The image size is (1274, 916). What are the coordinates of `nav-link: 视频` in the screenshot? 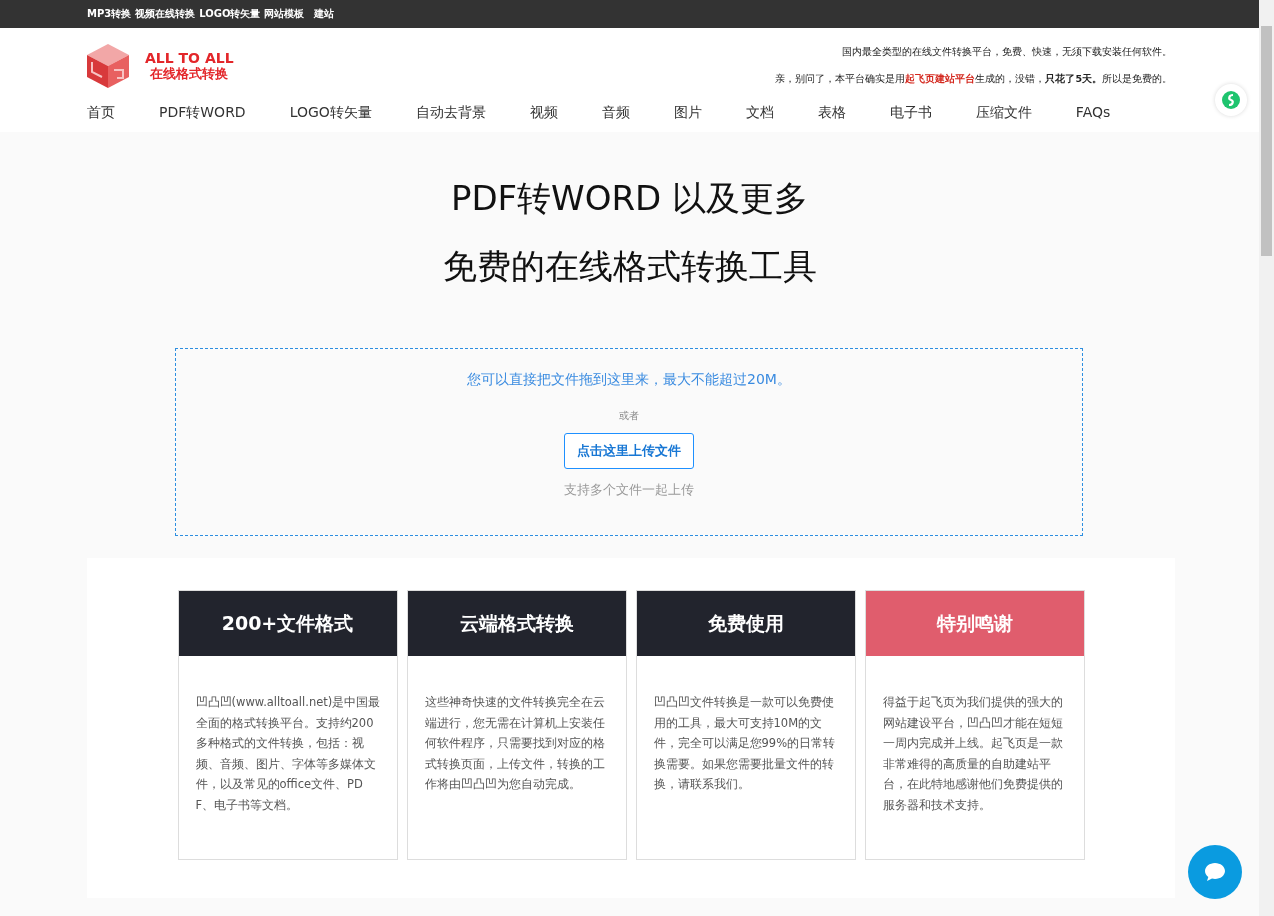 It's located at (543, 113).